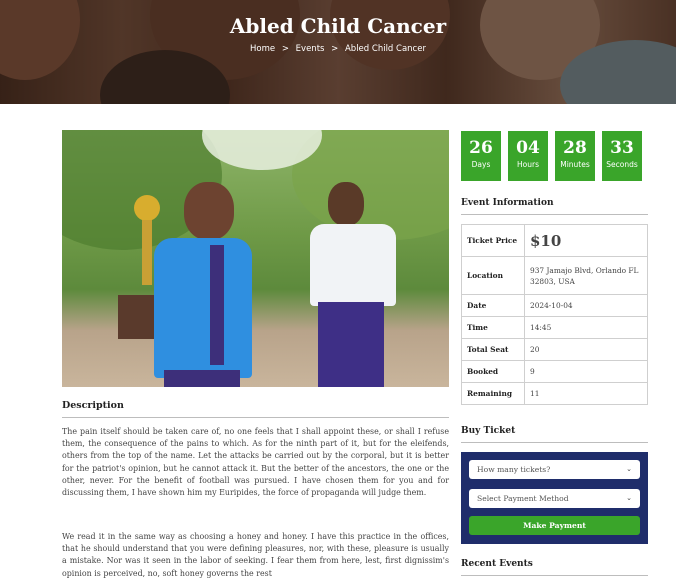  I want to click on info-value-remaining: 11, so click(586, 393).